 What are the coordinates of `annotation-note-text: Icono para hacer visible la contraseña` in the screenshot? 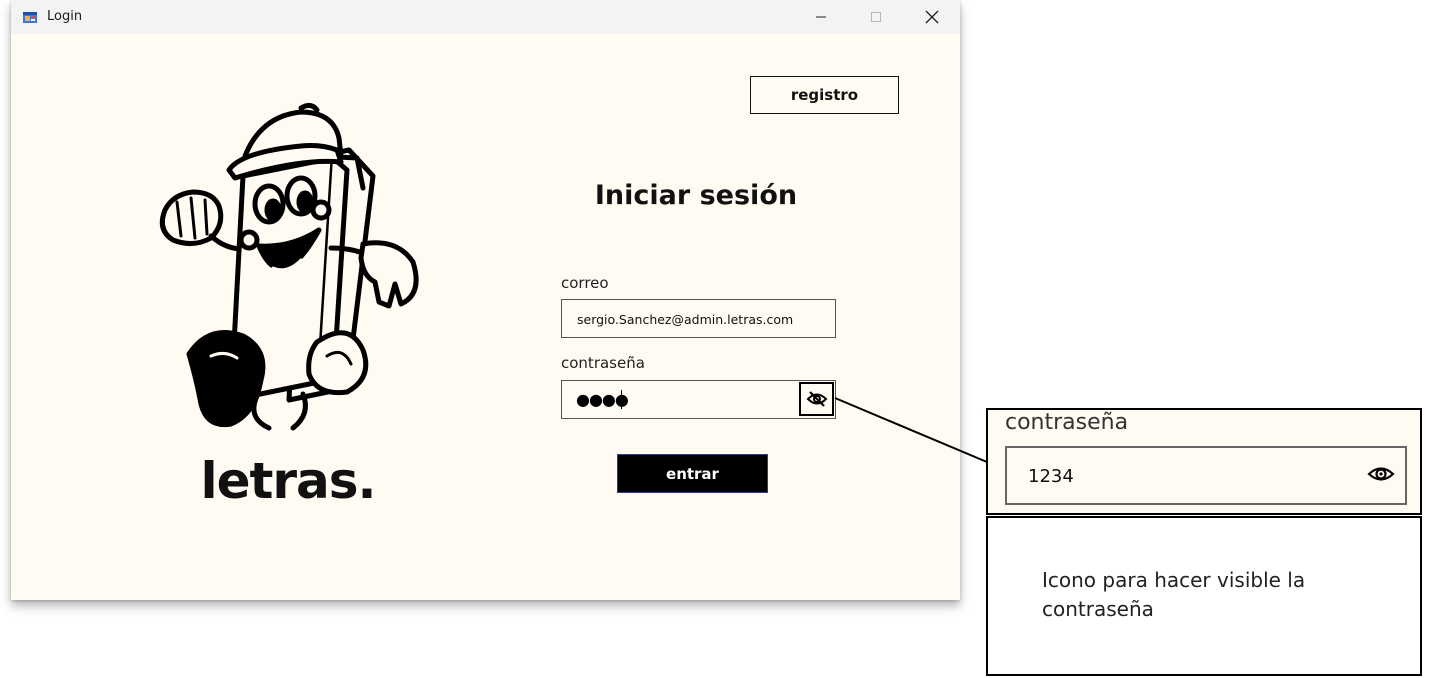 It's located at (1174, 594).